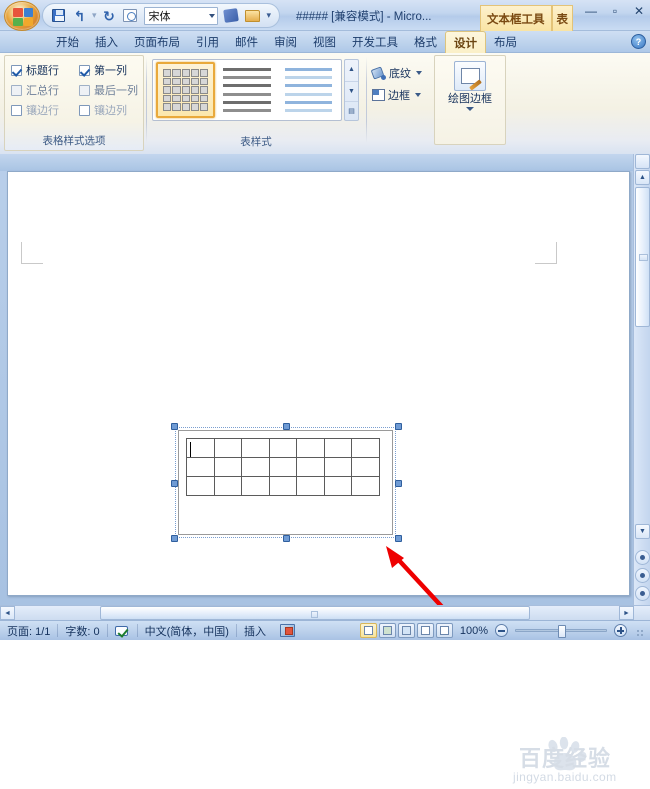 The width and height of the screenshot is (650, 789). Describe the element at coordinates (396, 95) in the screenshot. I see `borders-button: 边框` at that location.